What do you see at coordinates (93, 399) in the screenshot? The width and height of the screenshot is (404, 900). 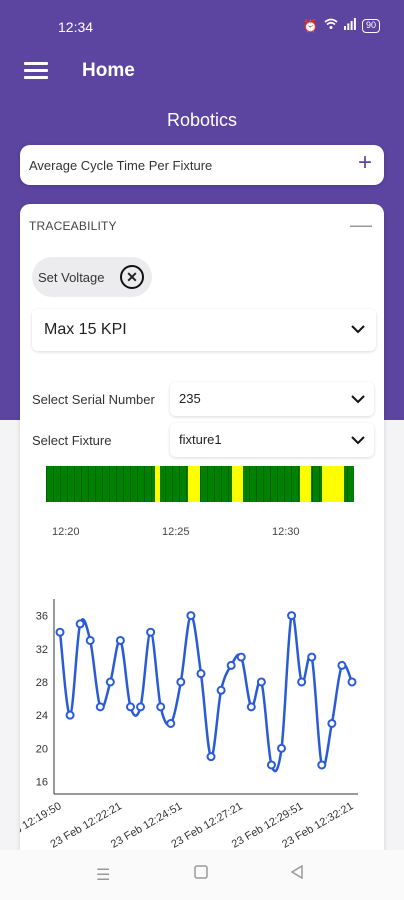 I see `serial-number-label: Select Serial Number` at bounding box center [93, 399].